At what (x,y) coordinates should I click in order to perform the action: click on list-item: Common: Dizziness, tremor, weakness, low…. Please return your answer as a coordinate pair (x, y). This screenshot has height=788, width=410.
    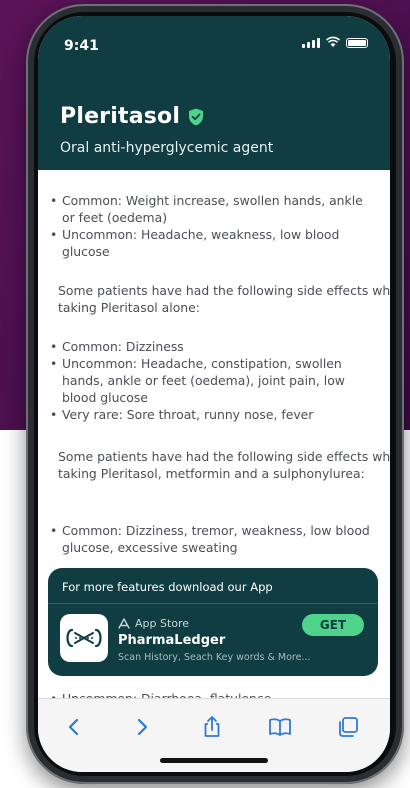
    Looking at the image, I should click on (214, 539).